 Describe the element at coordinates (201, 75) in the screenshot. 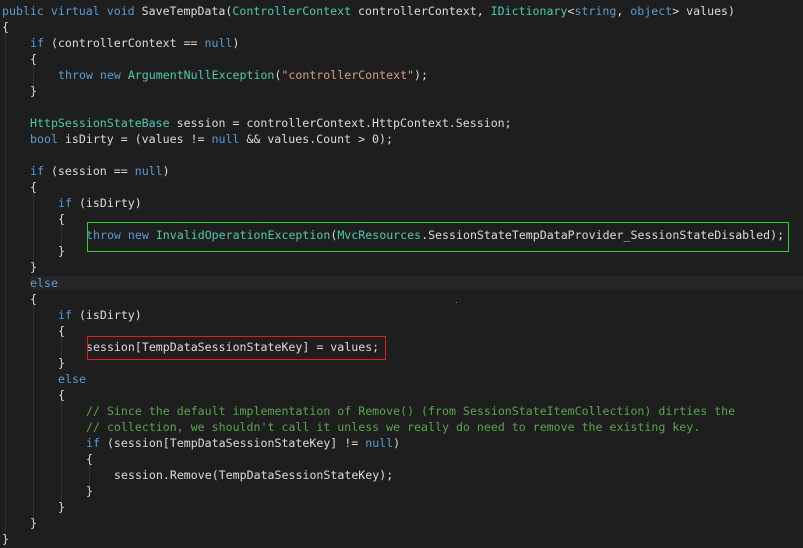

I see `code-token: ArgumentNullException` at that location.